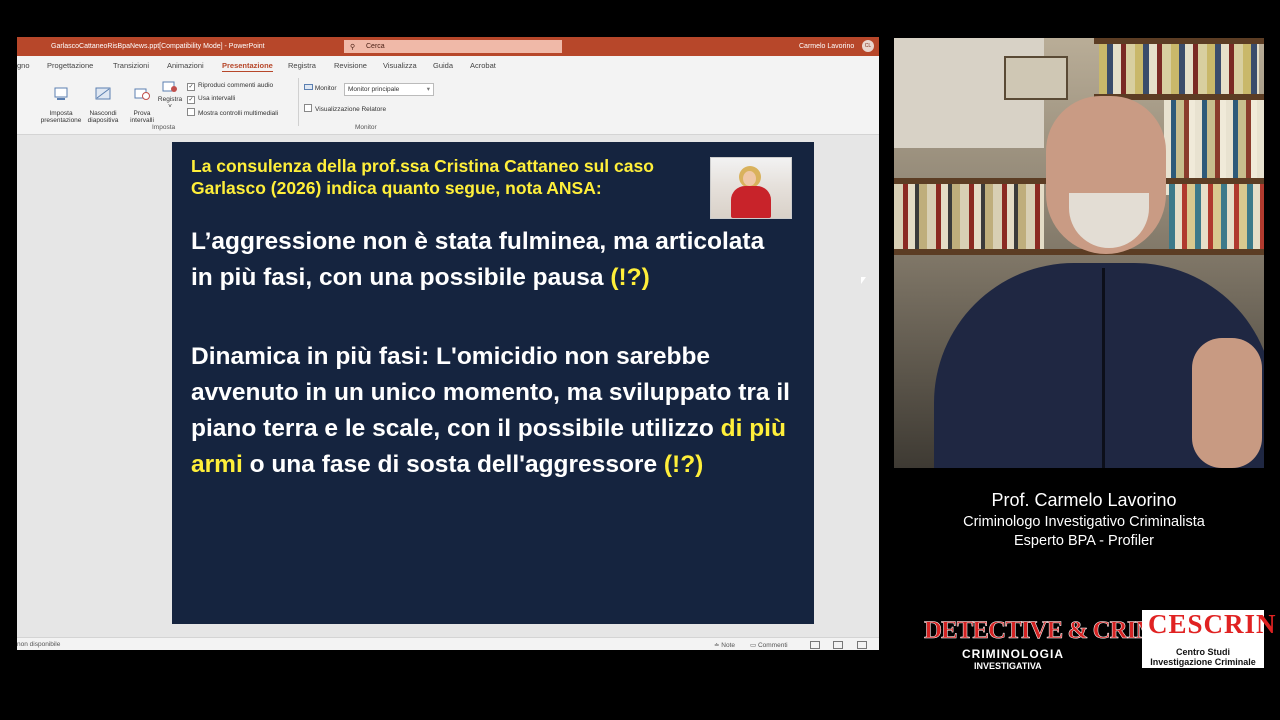  What do you see at coordinates (1103, 368) in the screenshot?
I see `jacket-zipper` at bounding box center [1103, 368].